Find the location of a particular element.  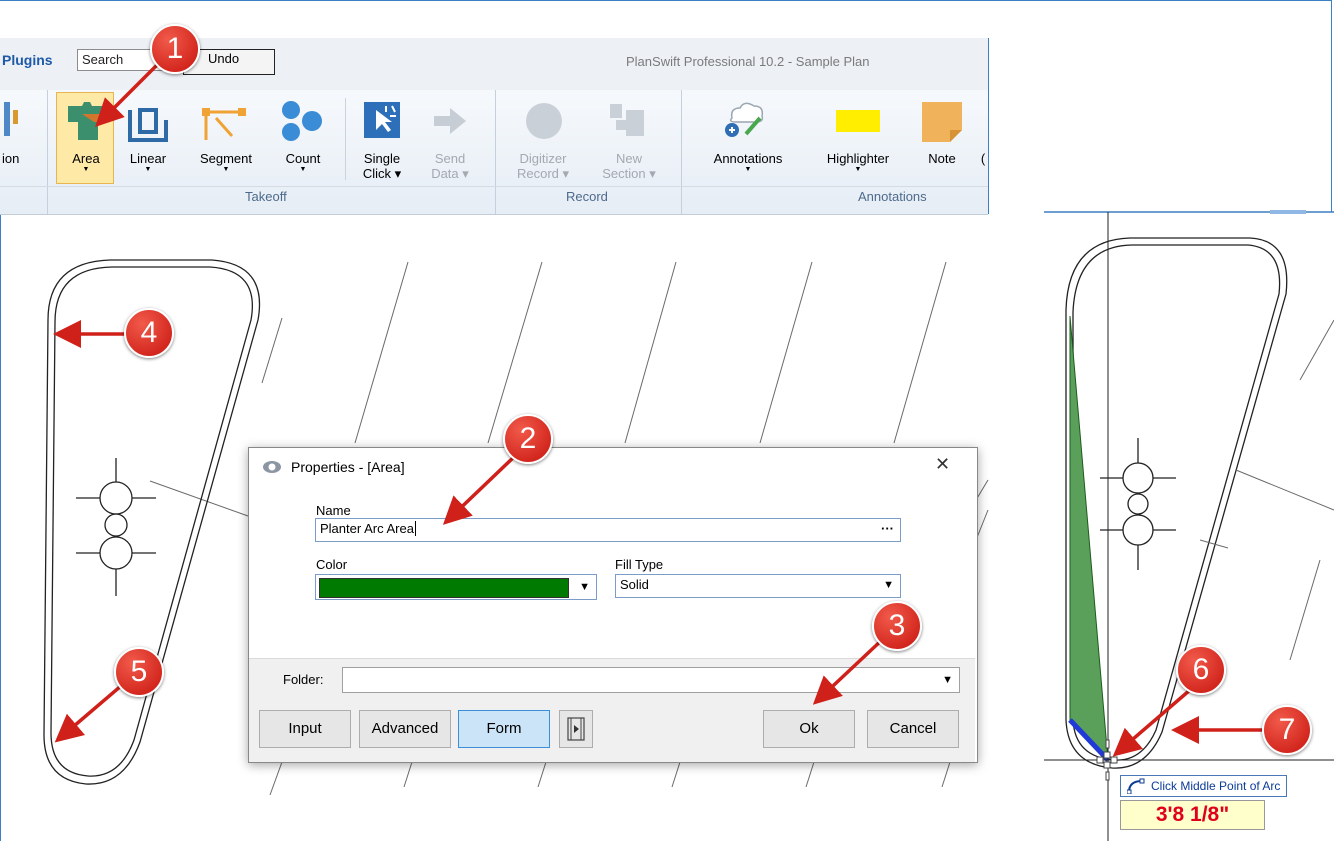

arc-prompt-tooltip: Click Middle Point of Arc is located at coordinates (1203, 786).